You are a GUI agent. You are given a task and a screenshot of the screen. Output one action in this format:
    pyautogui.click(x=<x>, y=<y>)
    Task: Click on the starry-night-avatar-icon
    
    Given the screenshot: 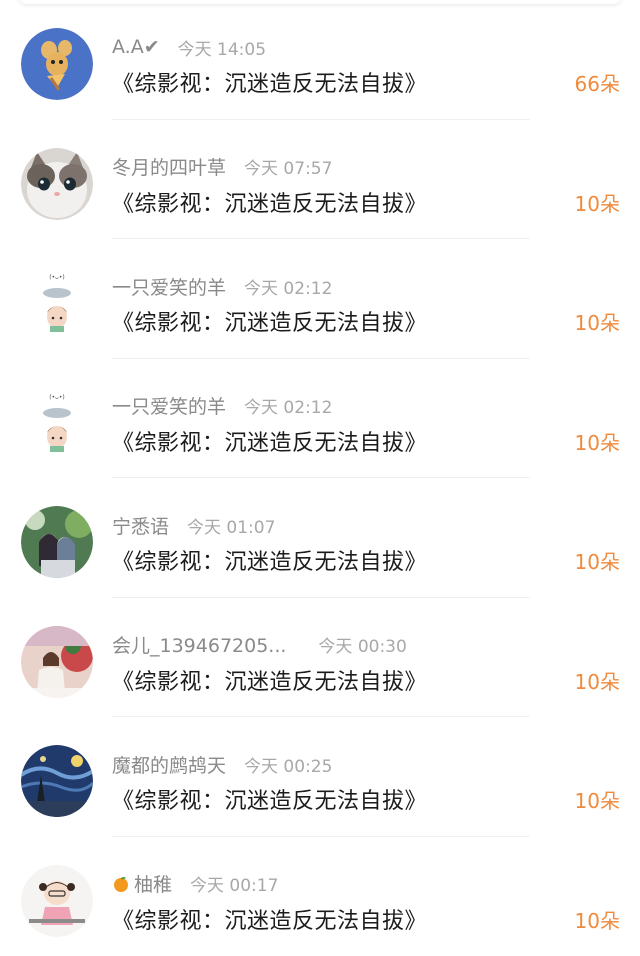 What is the action you would take?
    pyautogui.click(x=57, y=781)
    